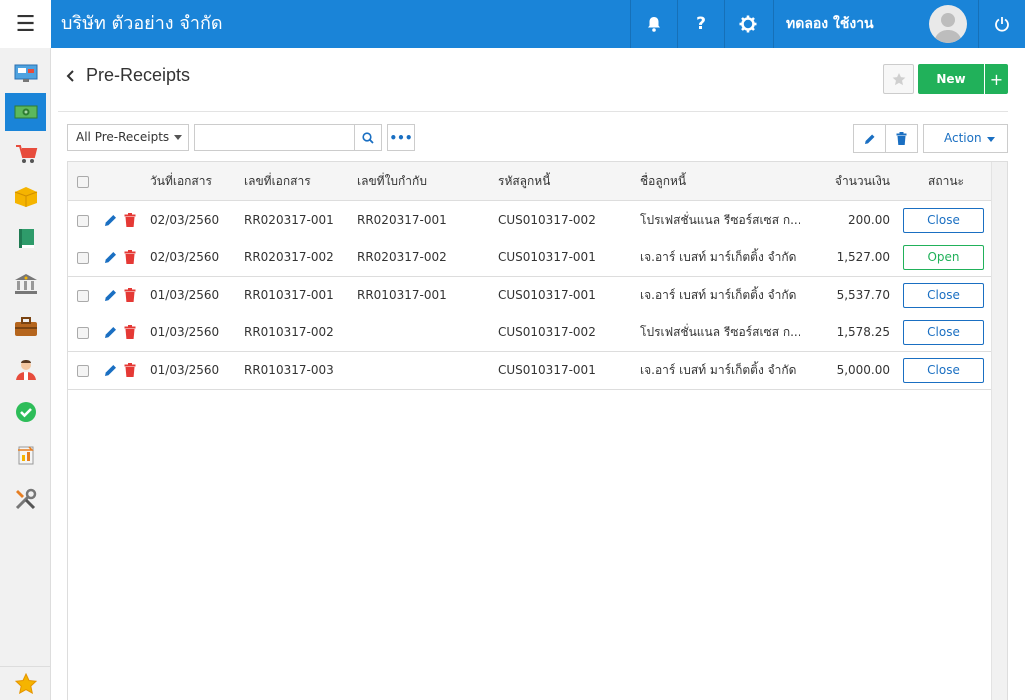  I want to click on column-header-customer-name: ชื่อลูกหนี้, so click(663, 181).